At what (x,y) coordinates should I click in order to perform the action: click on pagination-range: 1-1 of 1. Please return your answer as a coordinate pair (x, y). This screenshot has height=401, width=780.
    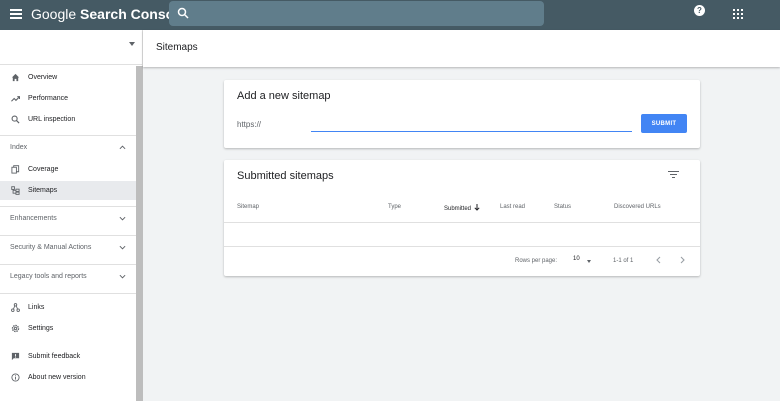
    Looking at the image, I should click on (623, 261).